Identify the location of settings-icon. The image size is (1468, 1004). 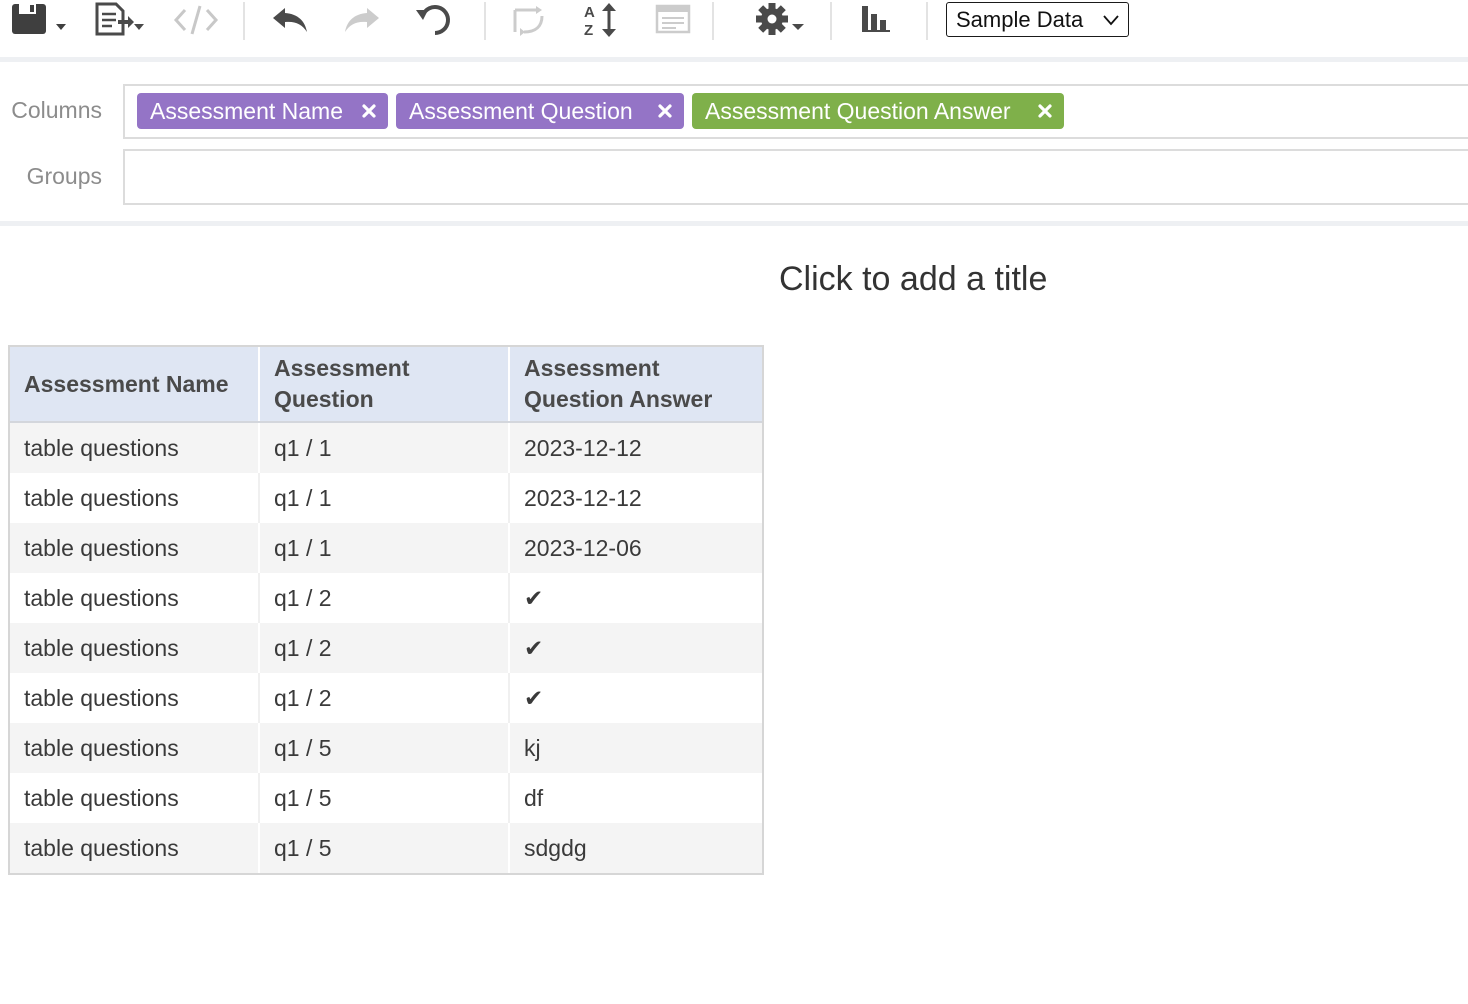
(780, 19).